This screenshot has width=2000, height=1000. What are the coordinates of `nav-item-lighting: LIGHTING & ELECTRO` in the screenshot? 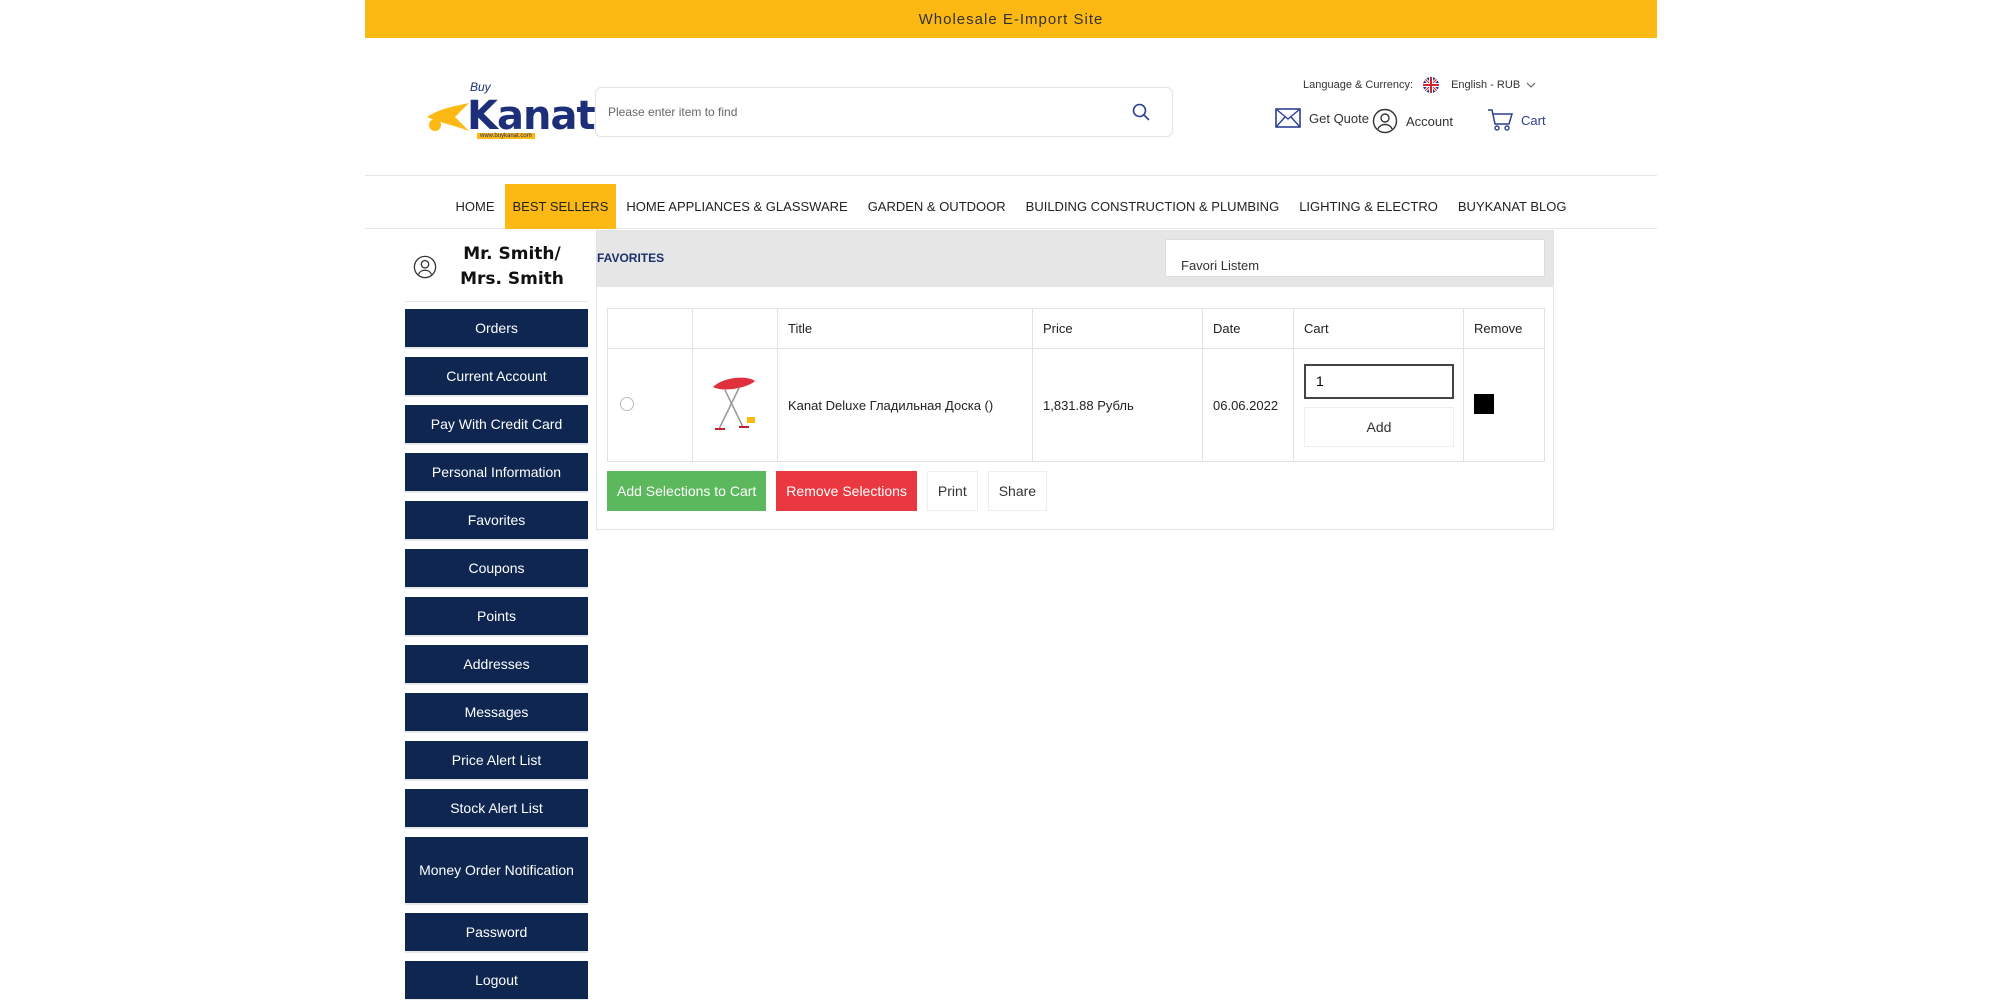 It's located at (1368, 206).